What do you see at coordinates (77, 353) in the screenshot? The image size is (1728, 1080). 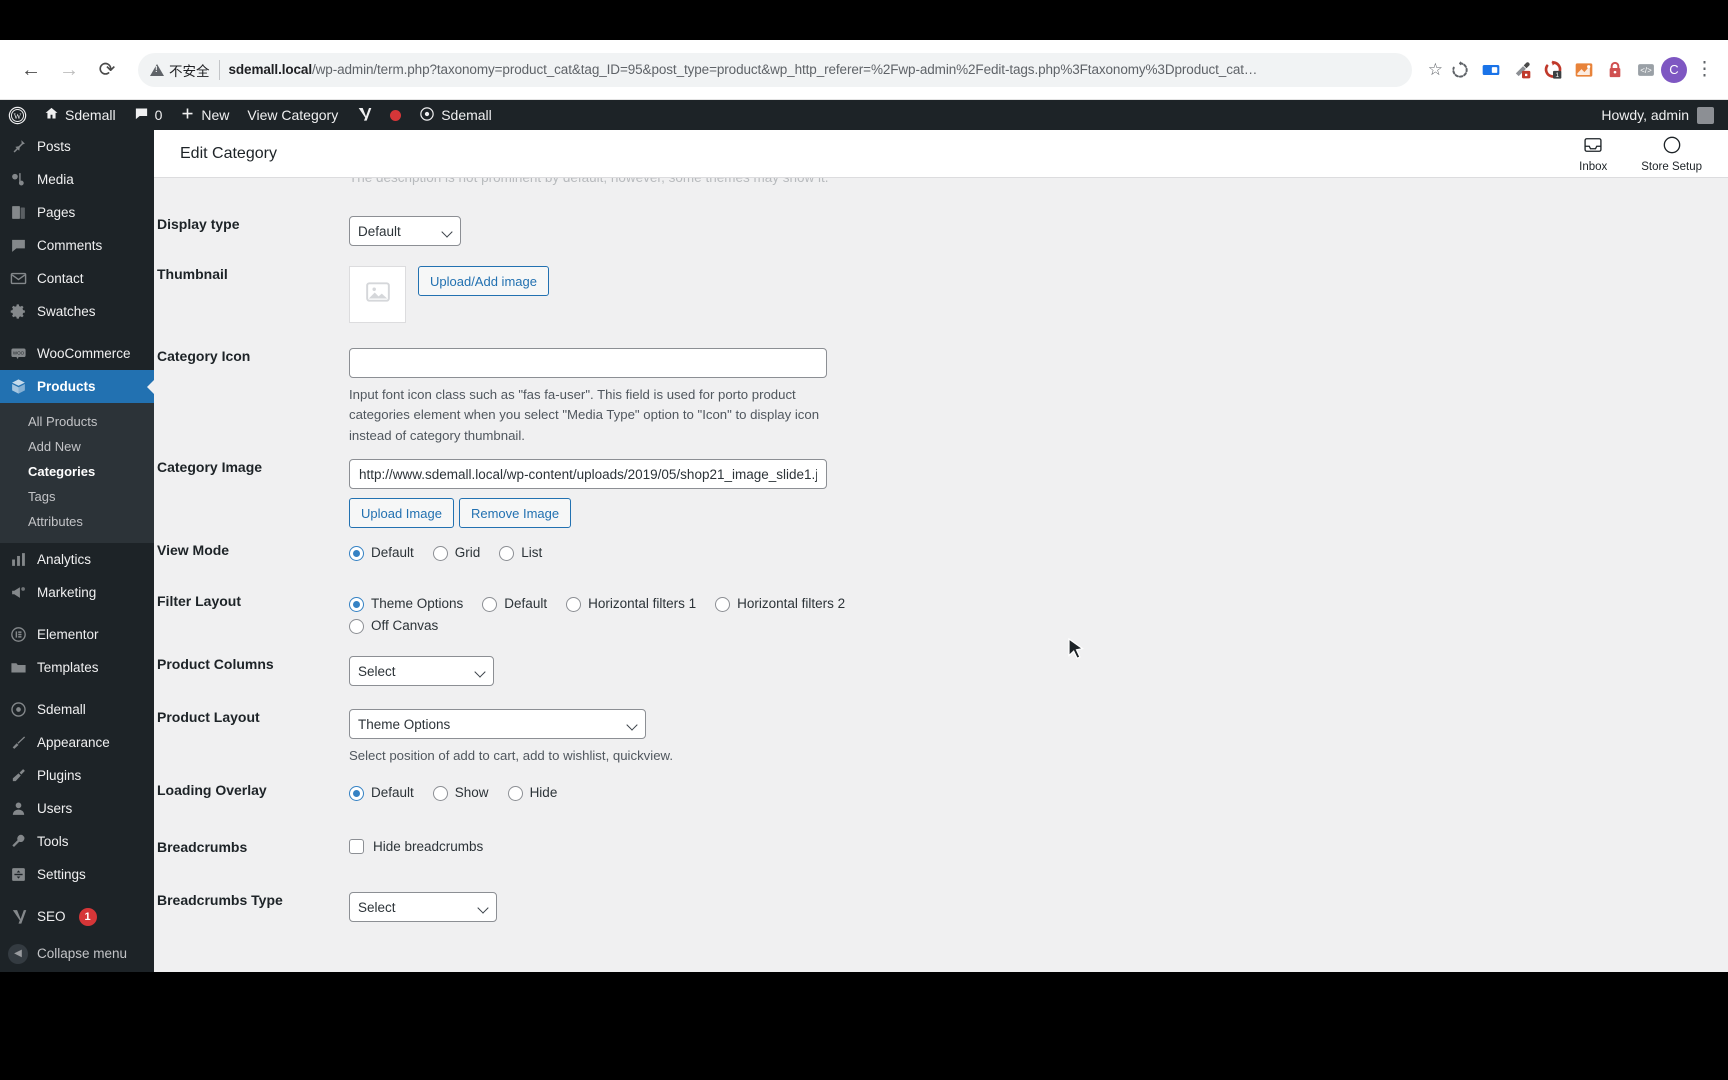 I see `sidebar-item-woocommerce: WOO WooCommerce` at bounding box center [77, 353].